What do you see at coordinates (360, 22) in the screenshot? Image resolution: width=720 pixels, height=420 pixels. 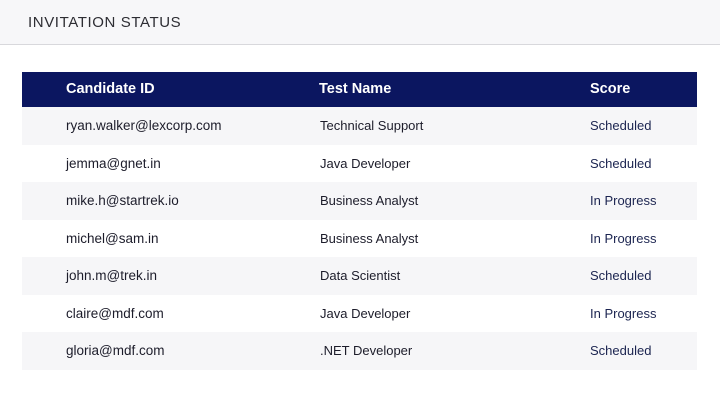 I see `panel-header: INVITATION STATUS` at bounding box center [360, 22].